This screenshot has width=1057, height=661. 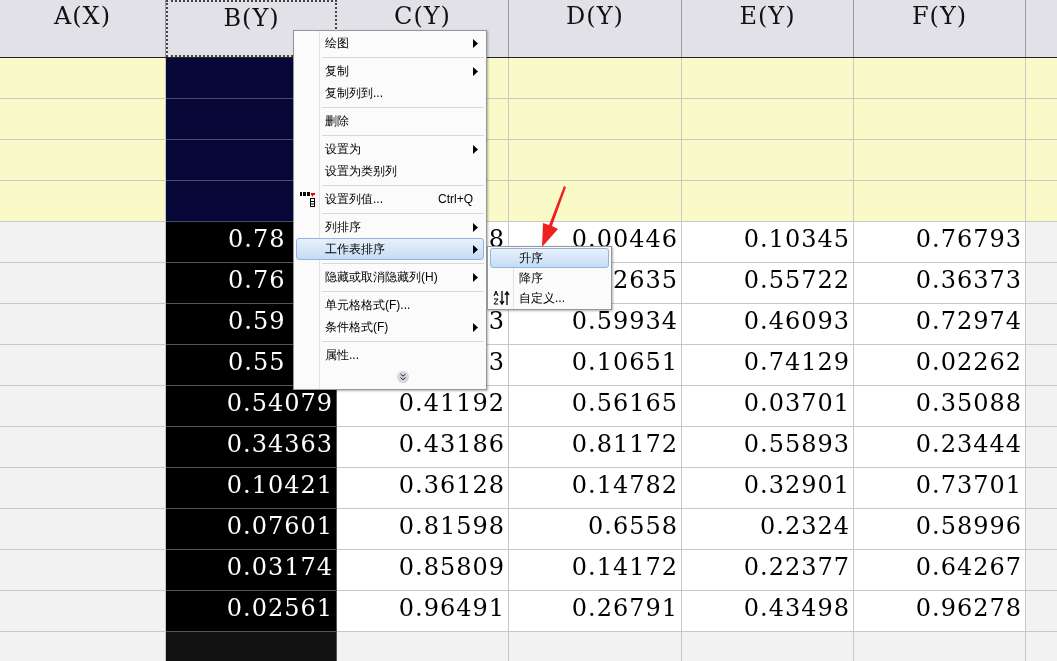 What do you see at coordinates (940, 447) in the screenshot?
I see `table-cell: 0.23444` at bounding box center [940, 447].